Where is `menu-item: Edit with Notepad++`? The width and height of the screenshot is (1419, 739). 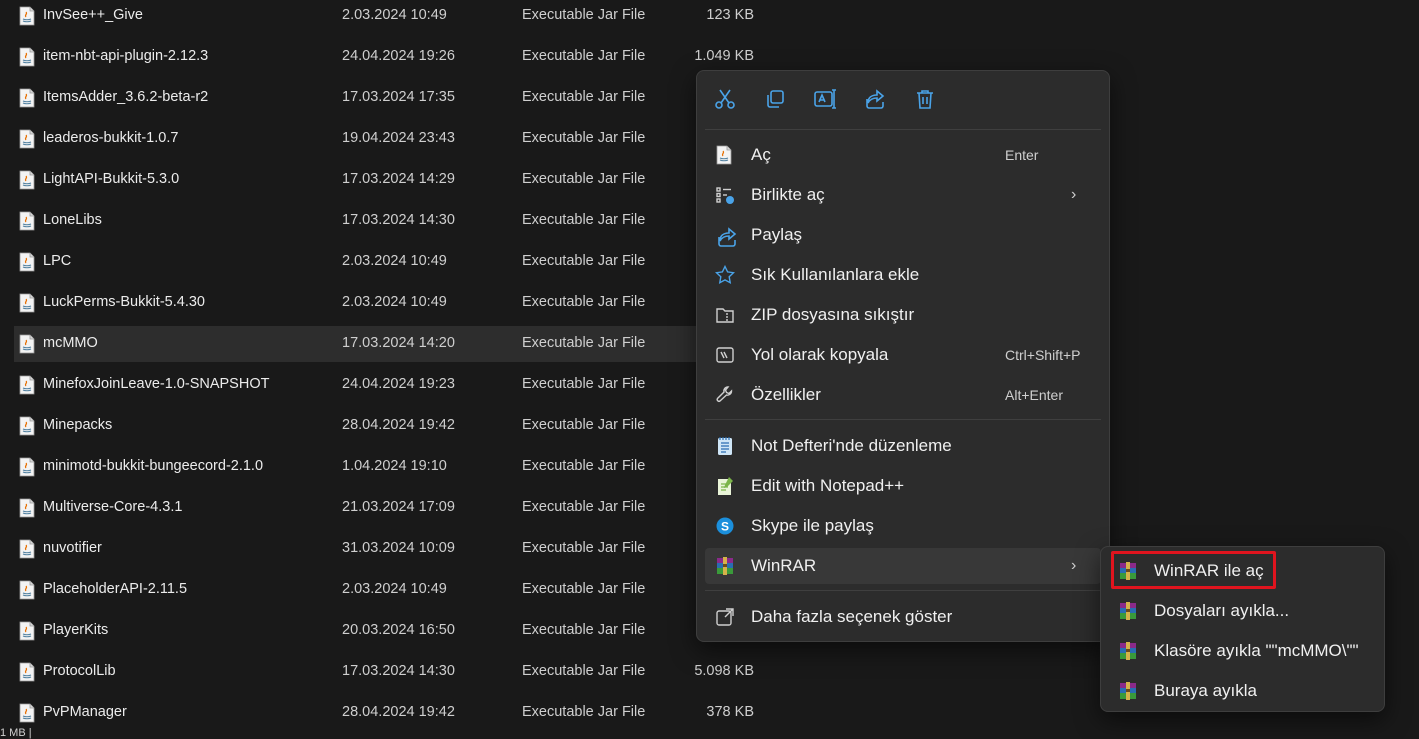 menu-item: Edit with Notepad++ is located at coordinates (903, 486).